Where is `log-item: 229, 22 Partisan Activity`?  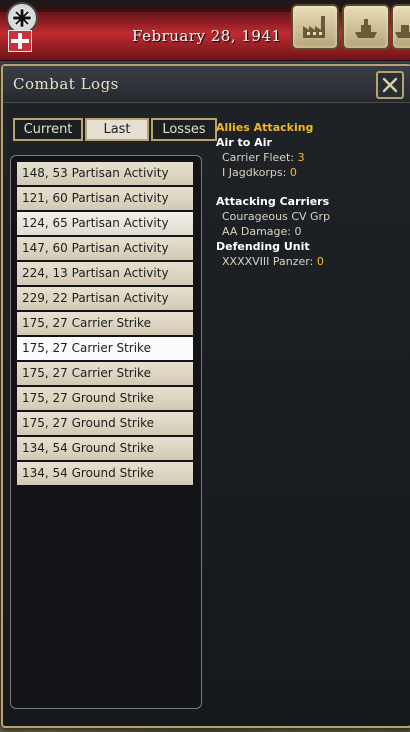 log-item: 229, 22 Partisan Activity is located at coordinates (105, 298).